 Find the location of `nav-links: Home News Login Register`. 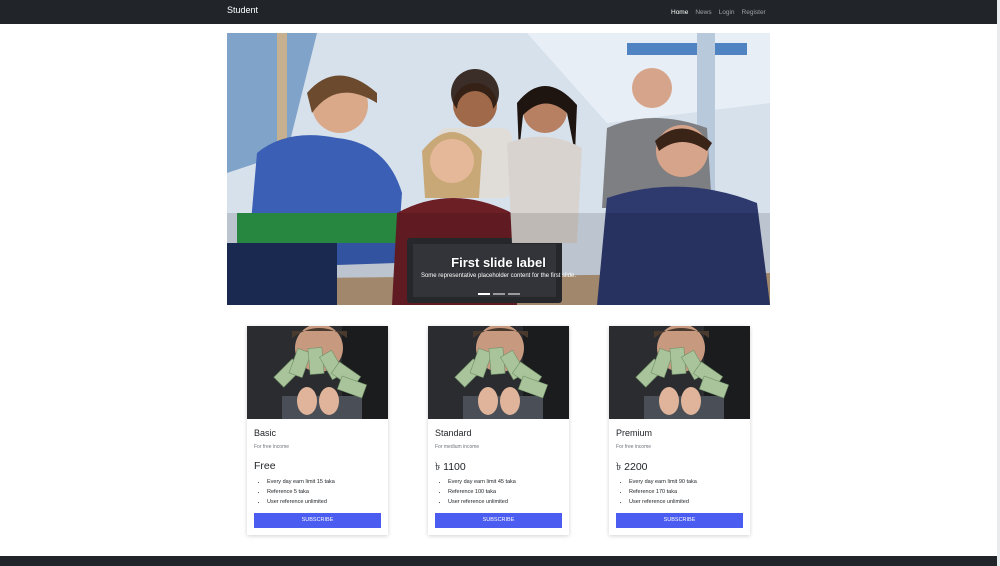

nav-links: Home News Login Register is located at coordinates (718, 12).